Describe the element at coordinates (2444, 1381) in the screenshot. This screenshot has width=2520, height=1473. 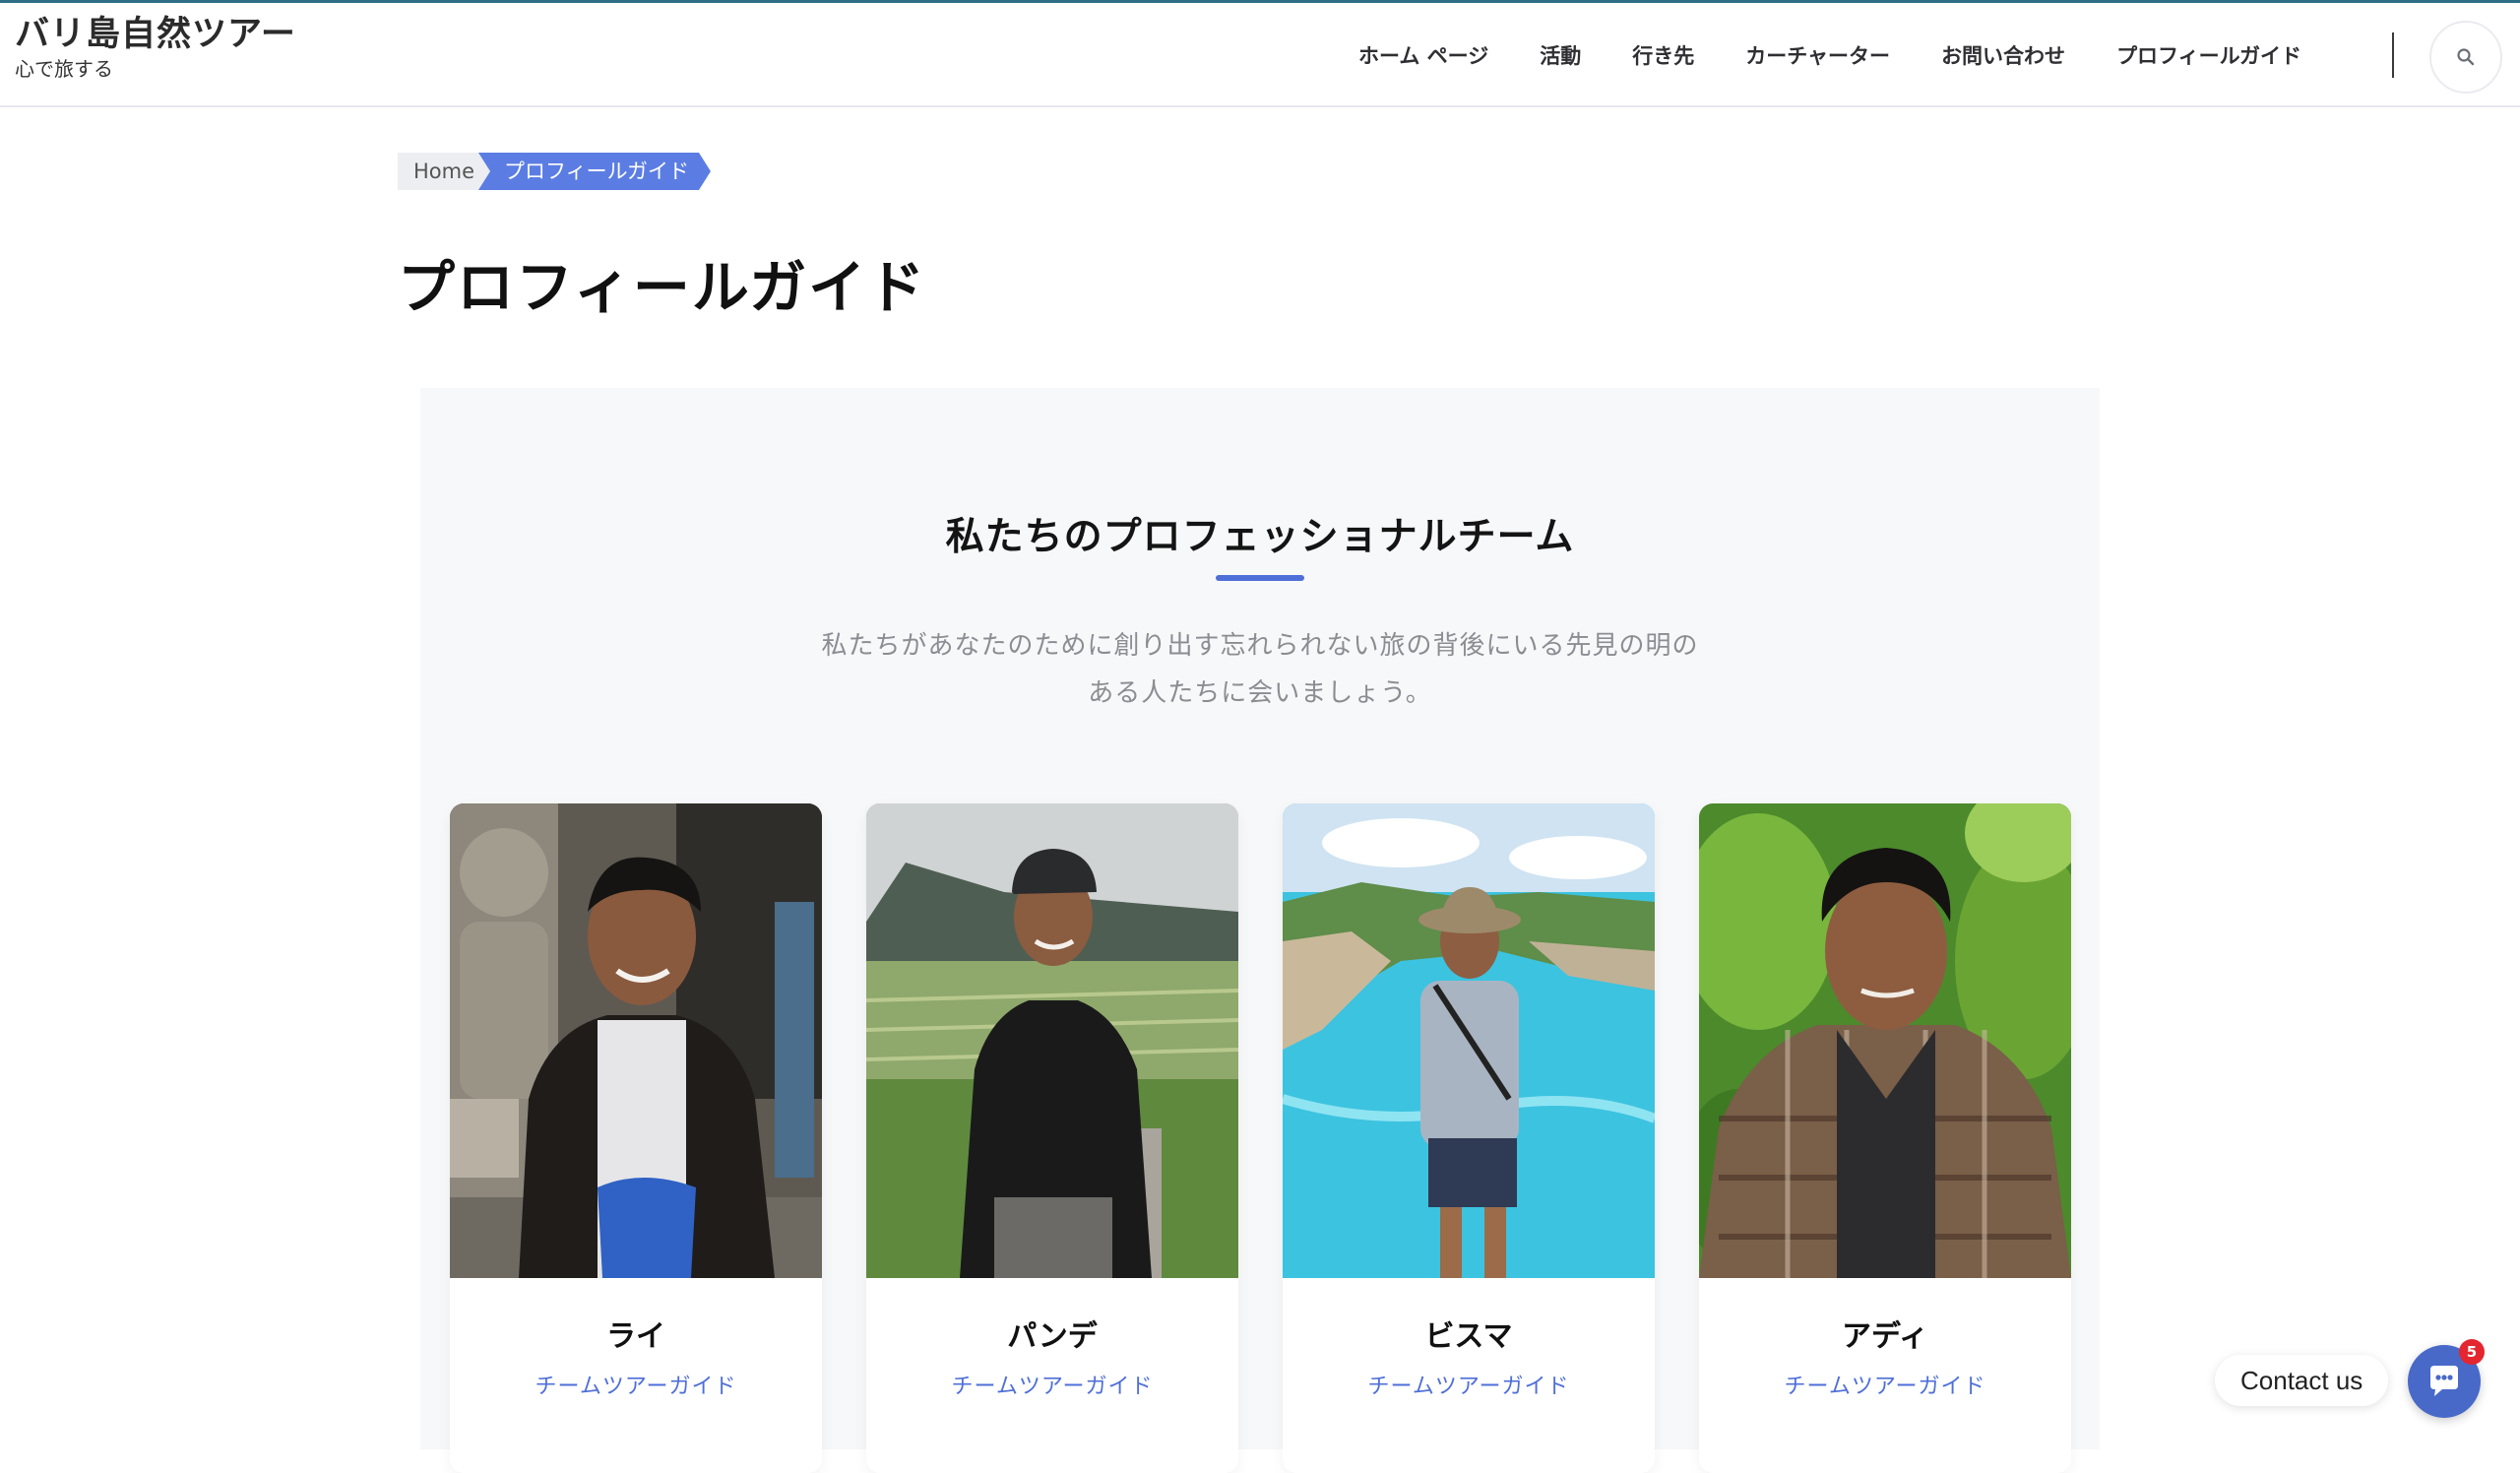
I see `chat-bubble-icon` at that location.